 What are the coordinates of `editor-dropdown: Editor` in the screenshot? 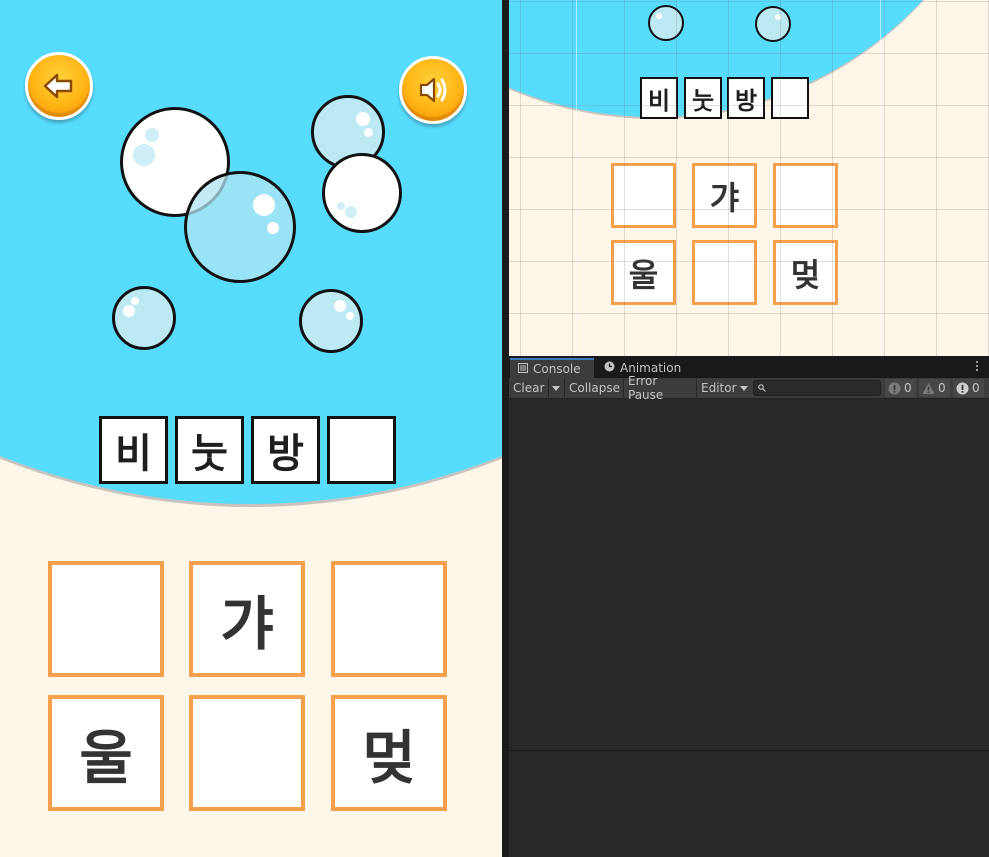 It's located at (723, 388).